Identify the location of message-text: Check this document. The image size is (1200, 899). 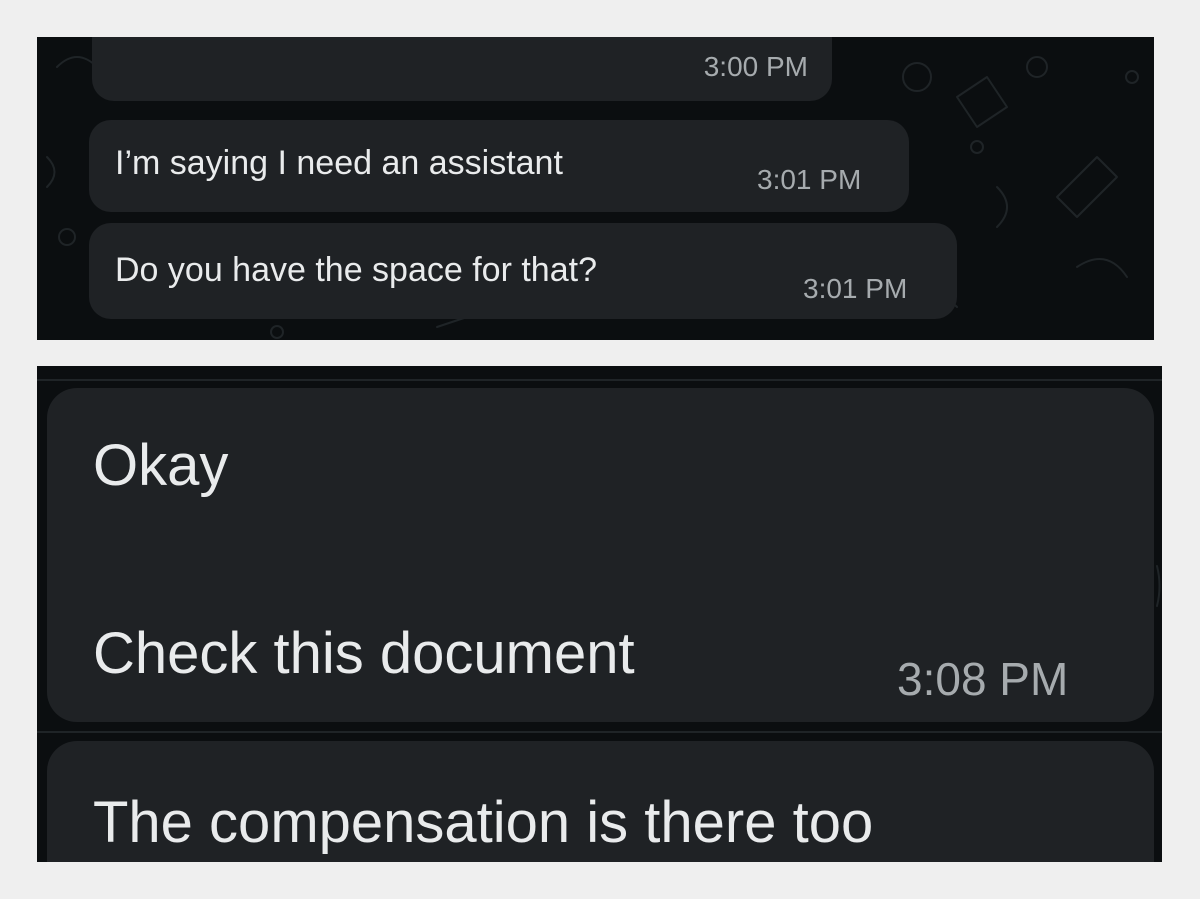
(364, 653).